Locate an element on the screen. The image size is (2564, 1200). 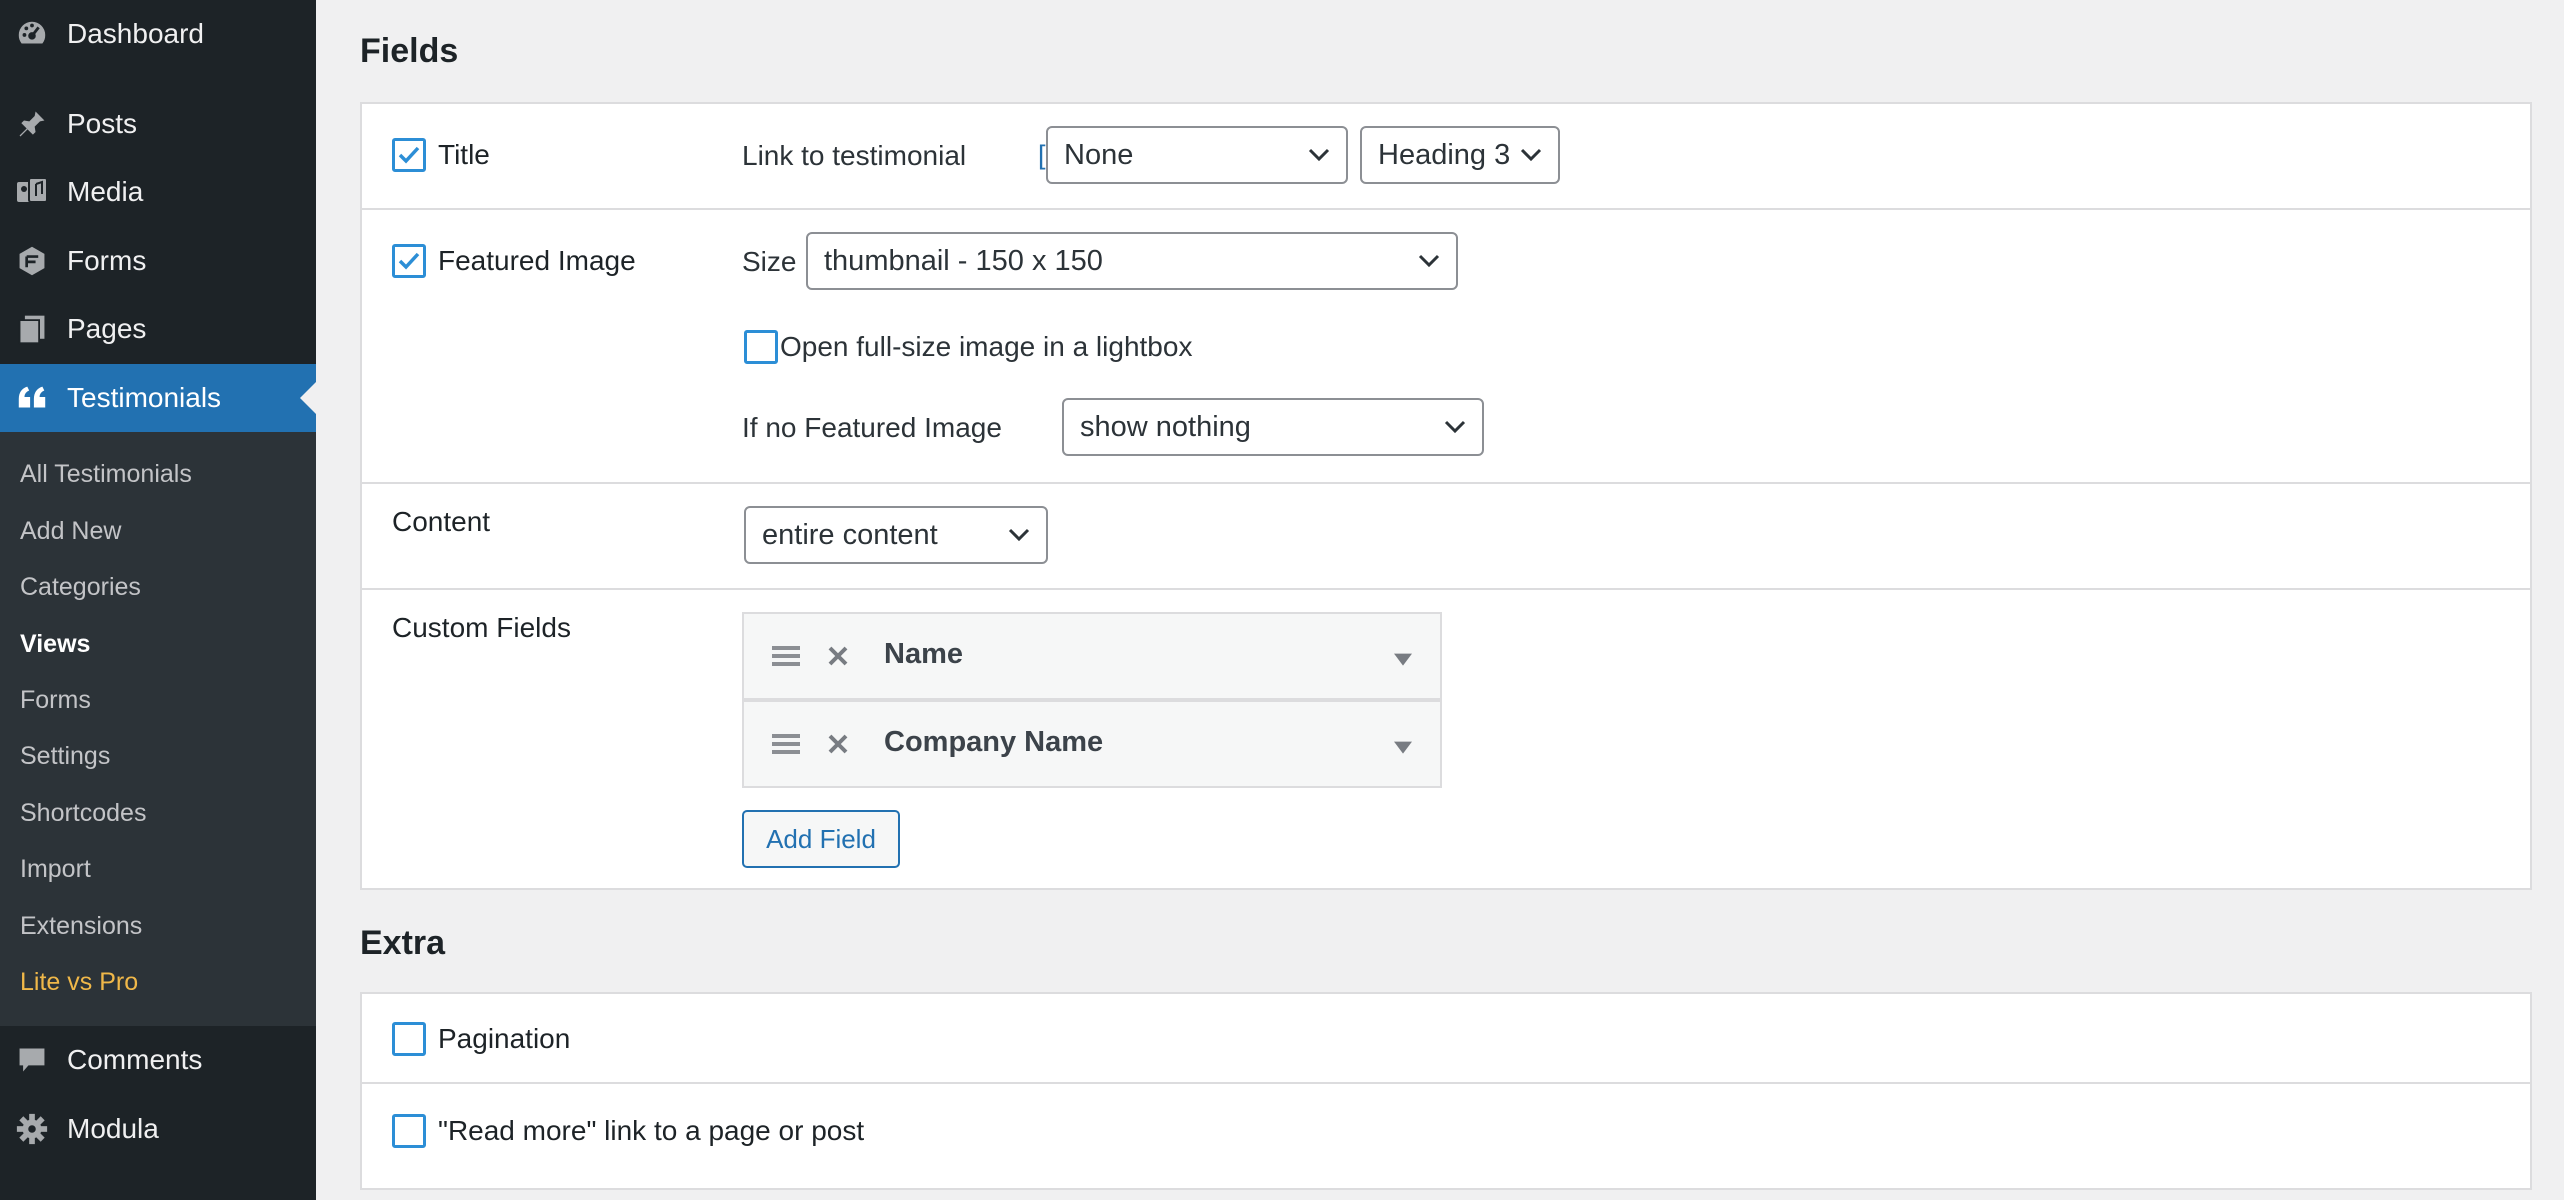
no-image-select-value: show nothing is located at coordinates (1165, 426).